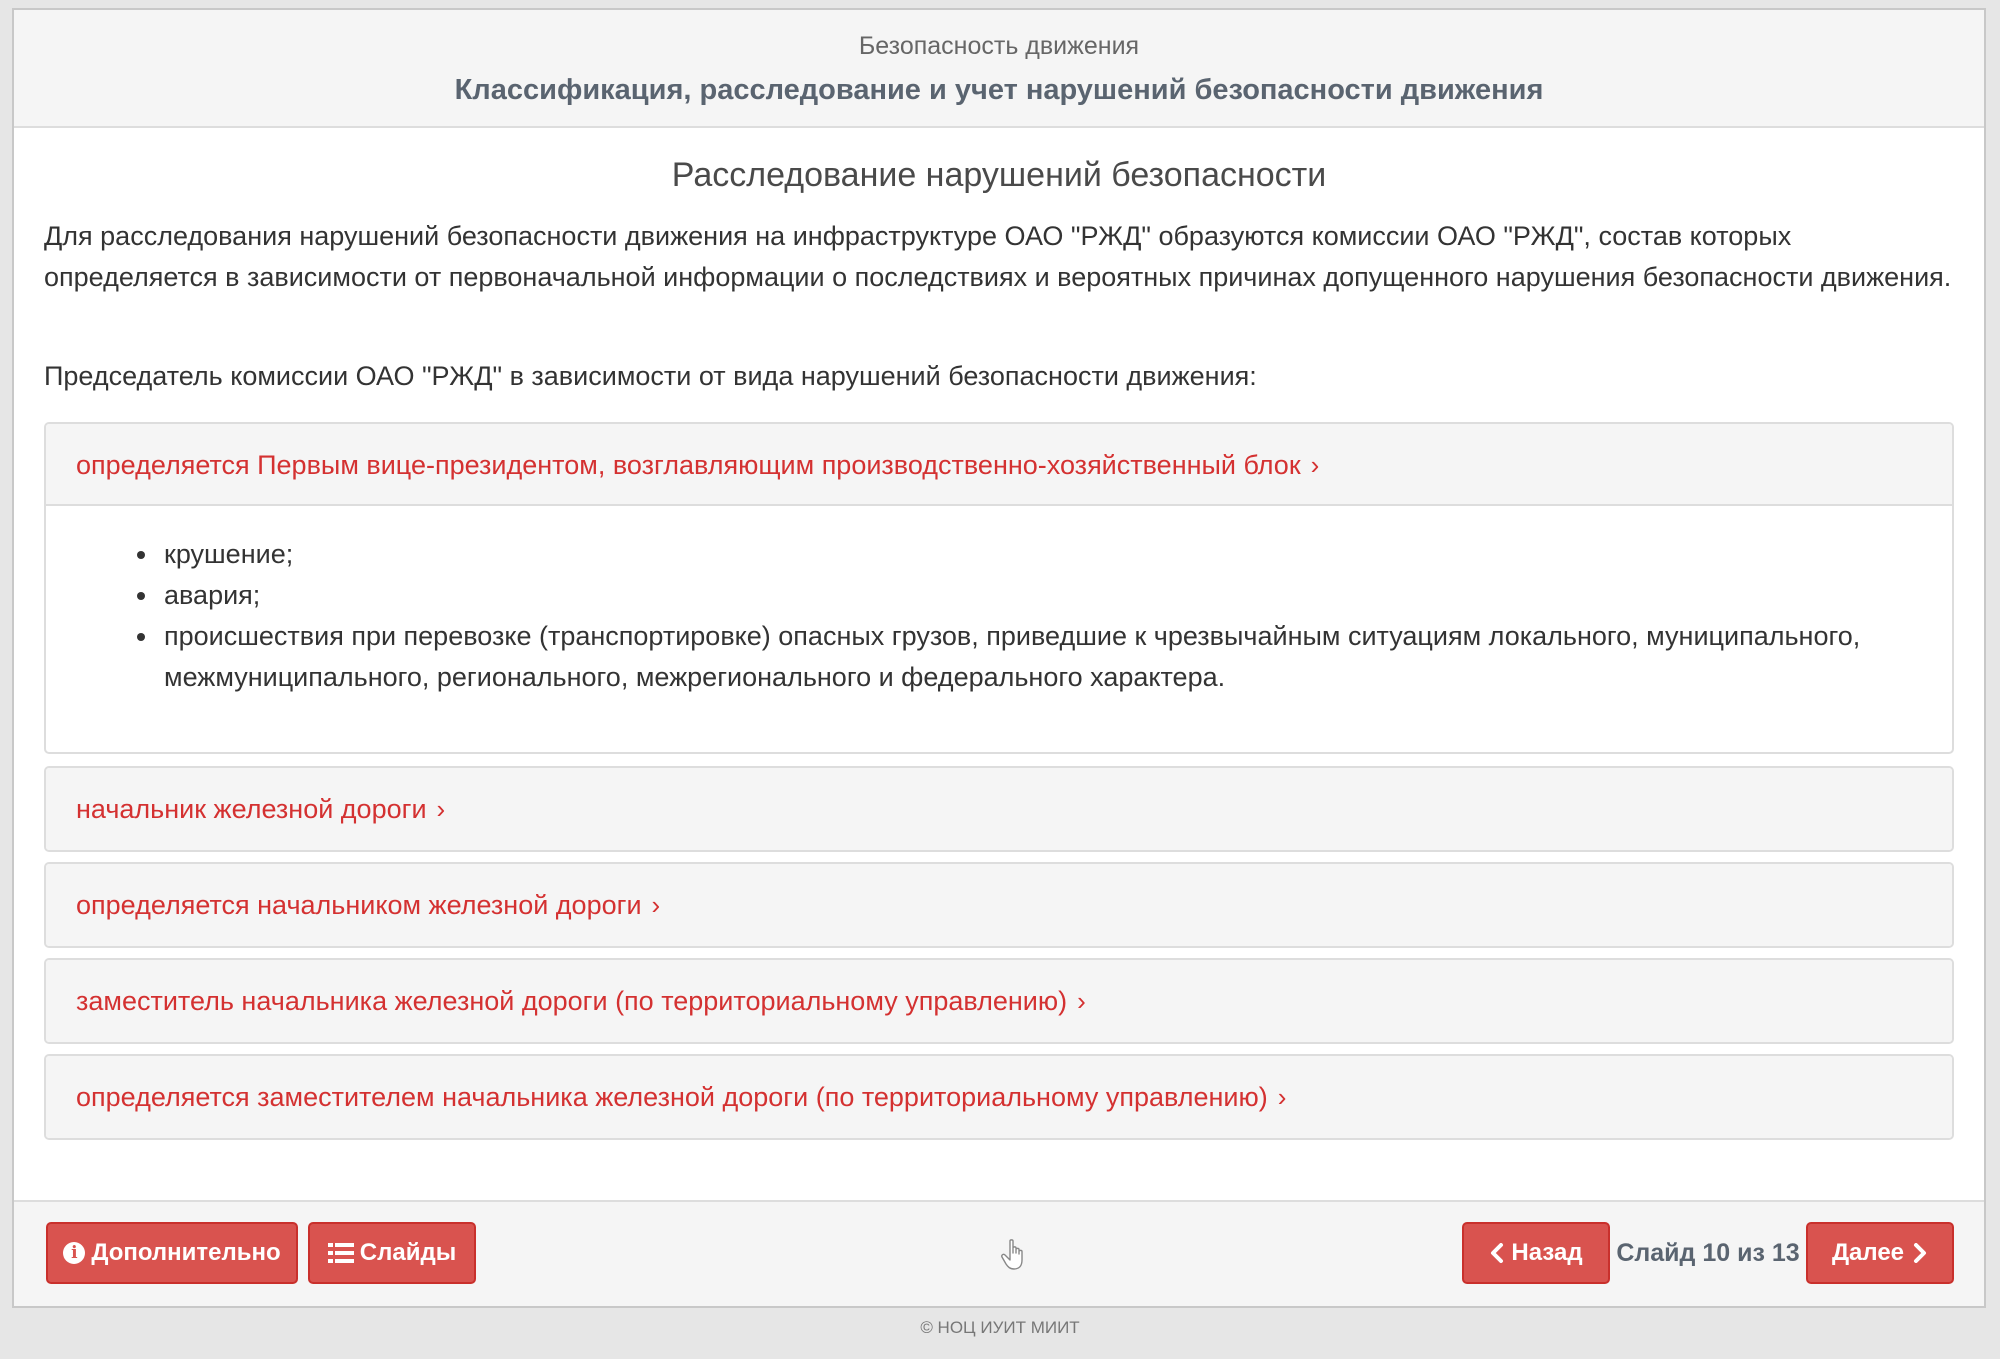 The width and height of the screenshot is (2000, 1359). Describe the element at coordinates (74, 1253) in the screenshot. I see `info-icon: i` at that location.